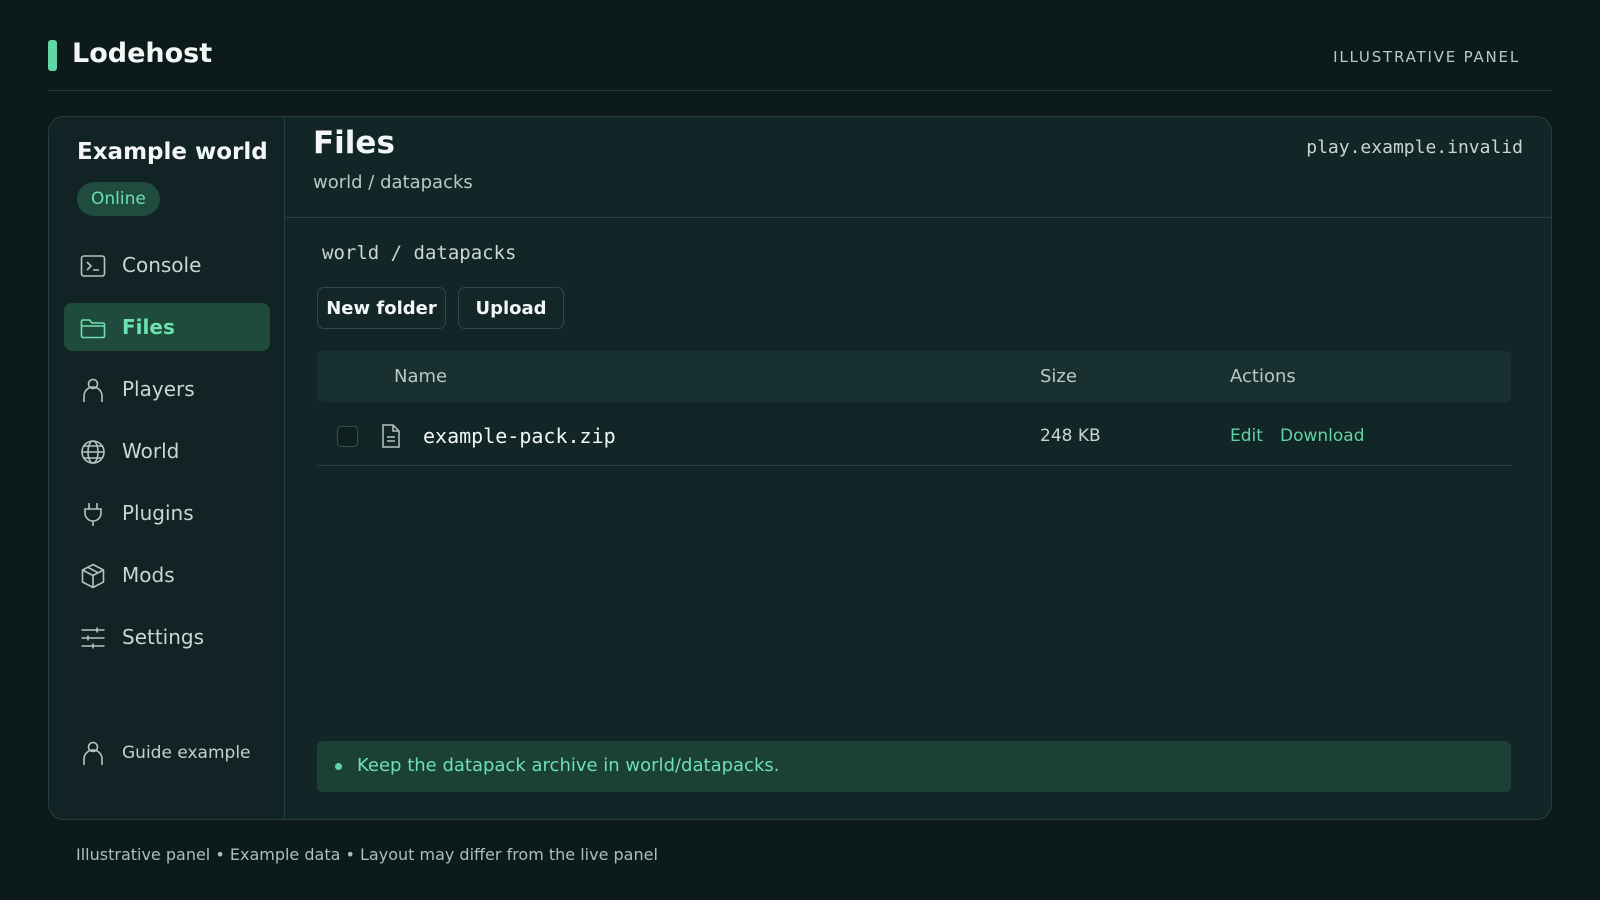 The height and width of the screenshot is (900, 1600). What do you see at coordinates (1263, 376) in the screenshot?
I see `column-header-actions: Actions` at bounding box center [1263, 376].